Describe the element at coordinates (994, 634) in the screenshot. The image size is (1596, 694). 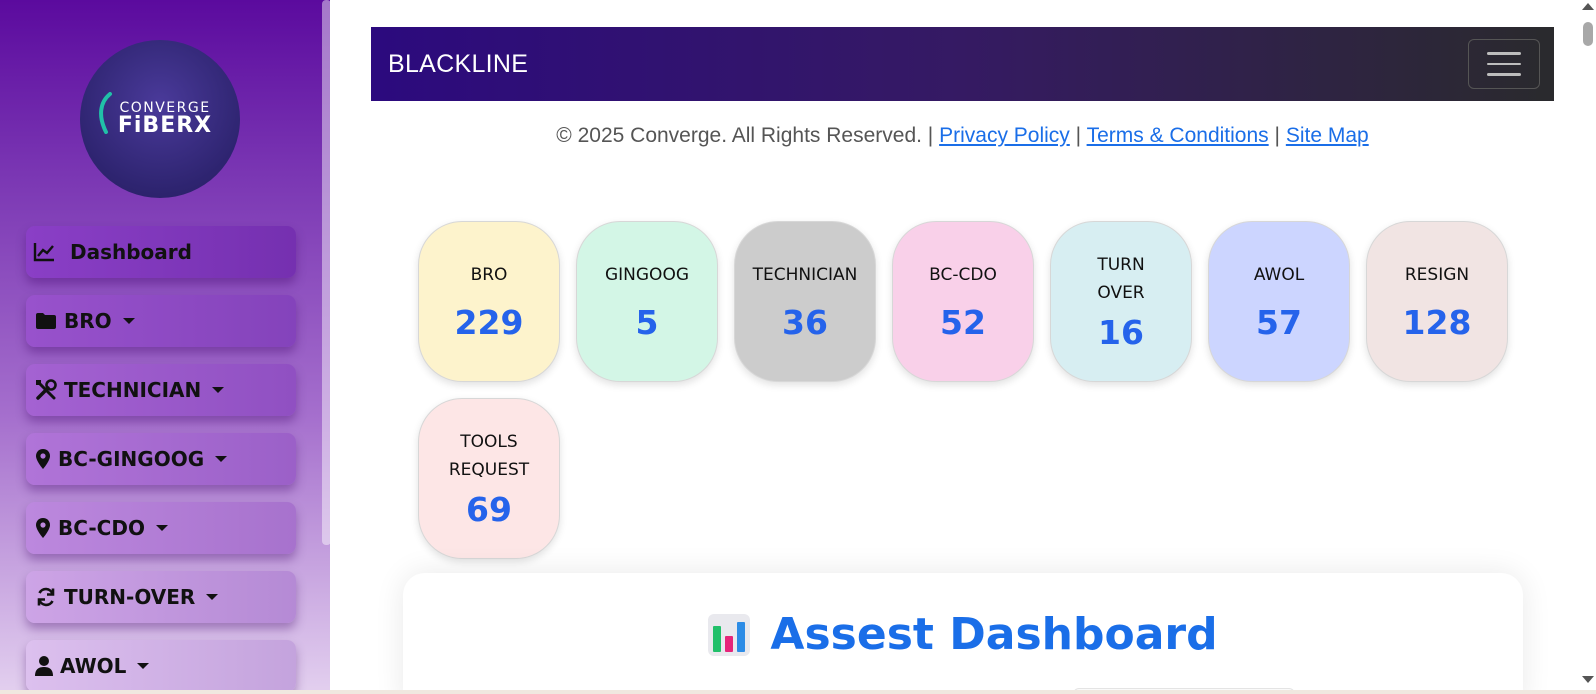
I see `asset-dashboard-title: Assest Dashboard` at that location.